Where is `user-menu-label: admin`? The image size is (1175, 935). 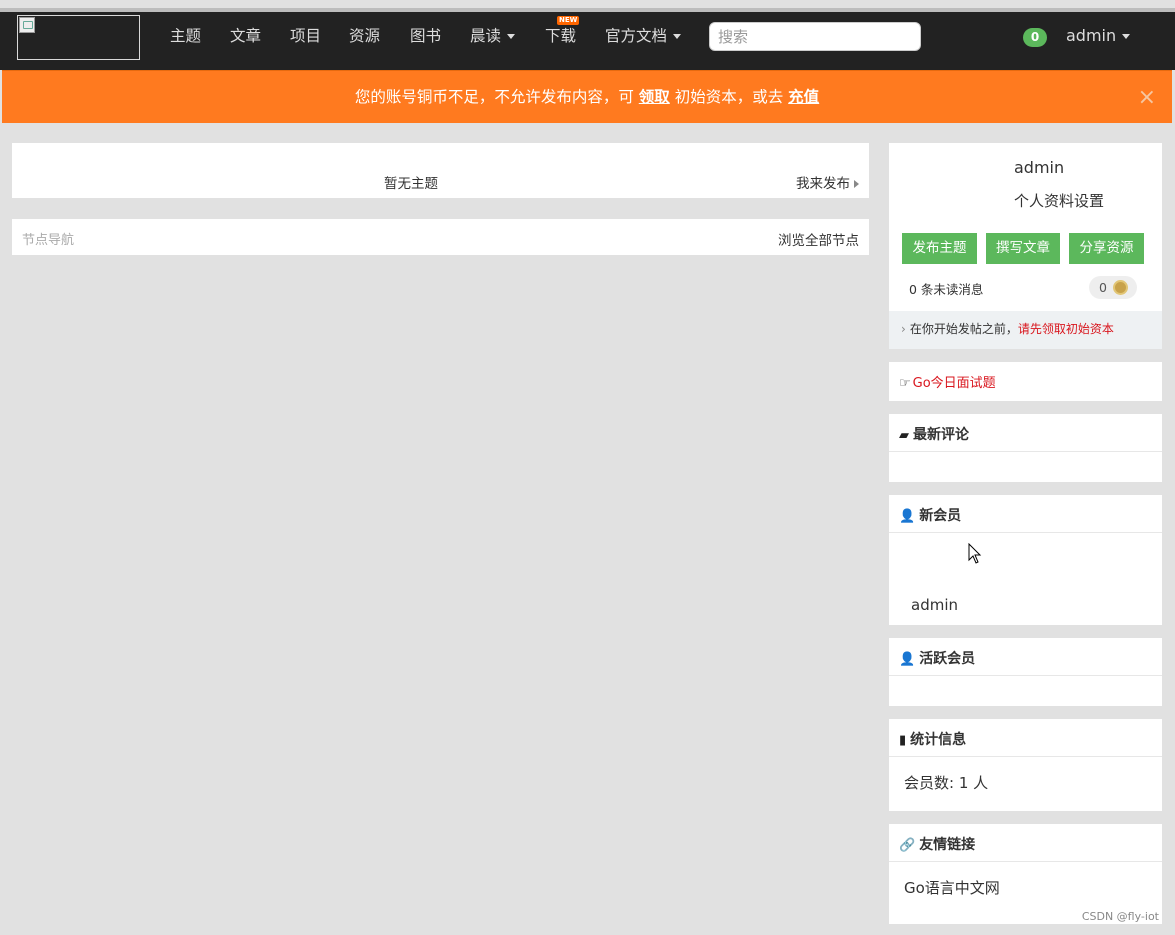
user-menu-label: admin is located at coordinates (1091, 35).